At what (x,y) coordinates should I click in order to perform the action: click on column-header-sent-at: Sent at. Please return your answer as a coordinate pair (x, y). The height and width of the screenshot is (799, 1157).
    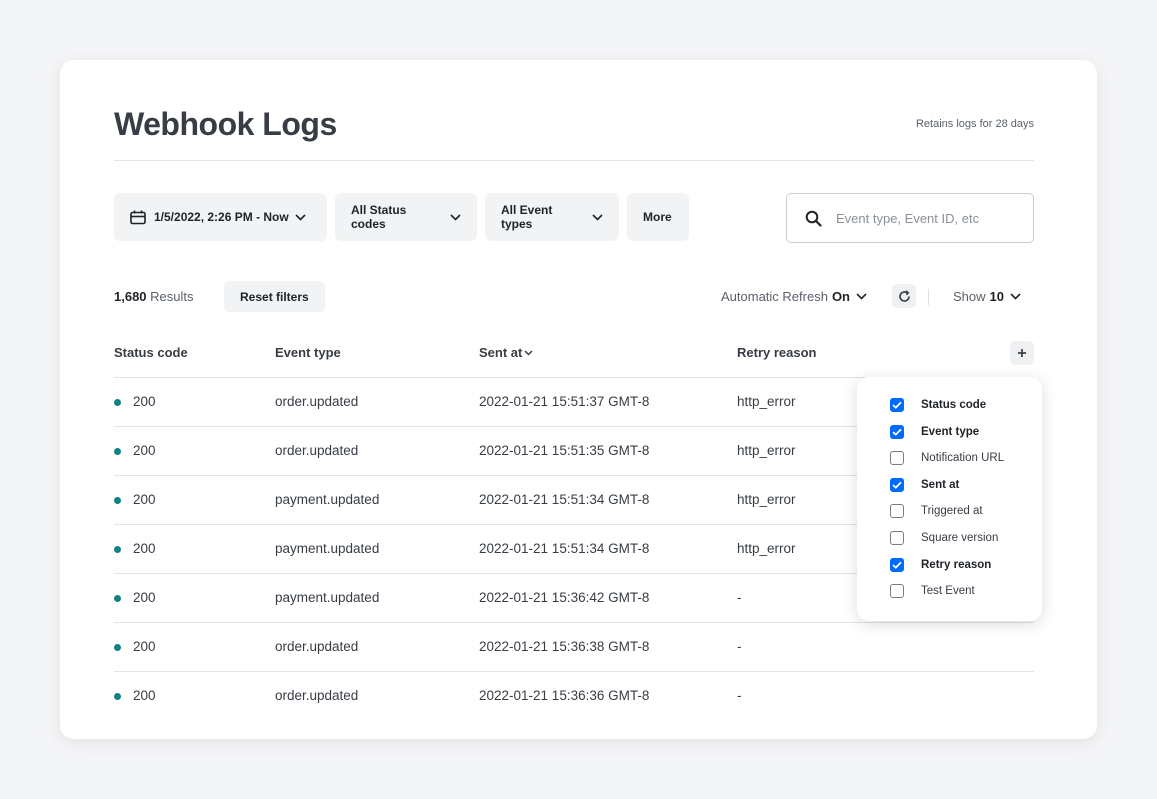
    Looking at the image, I should click on (506, 352).